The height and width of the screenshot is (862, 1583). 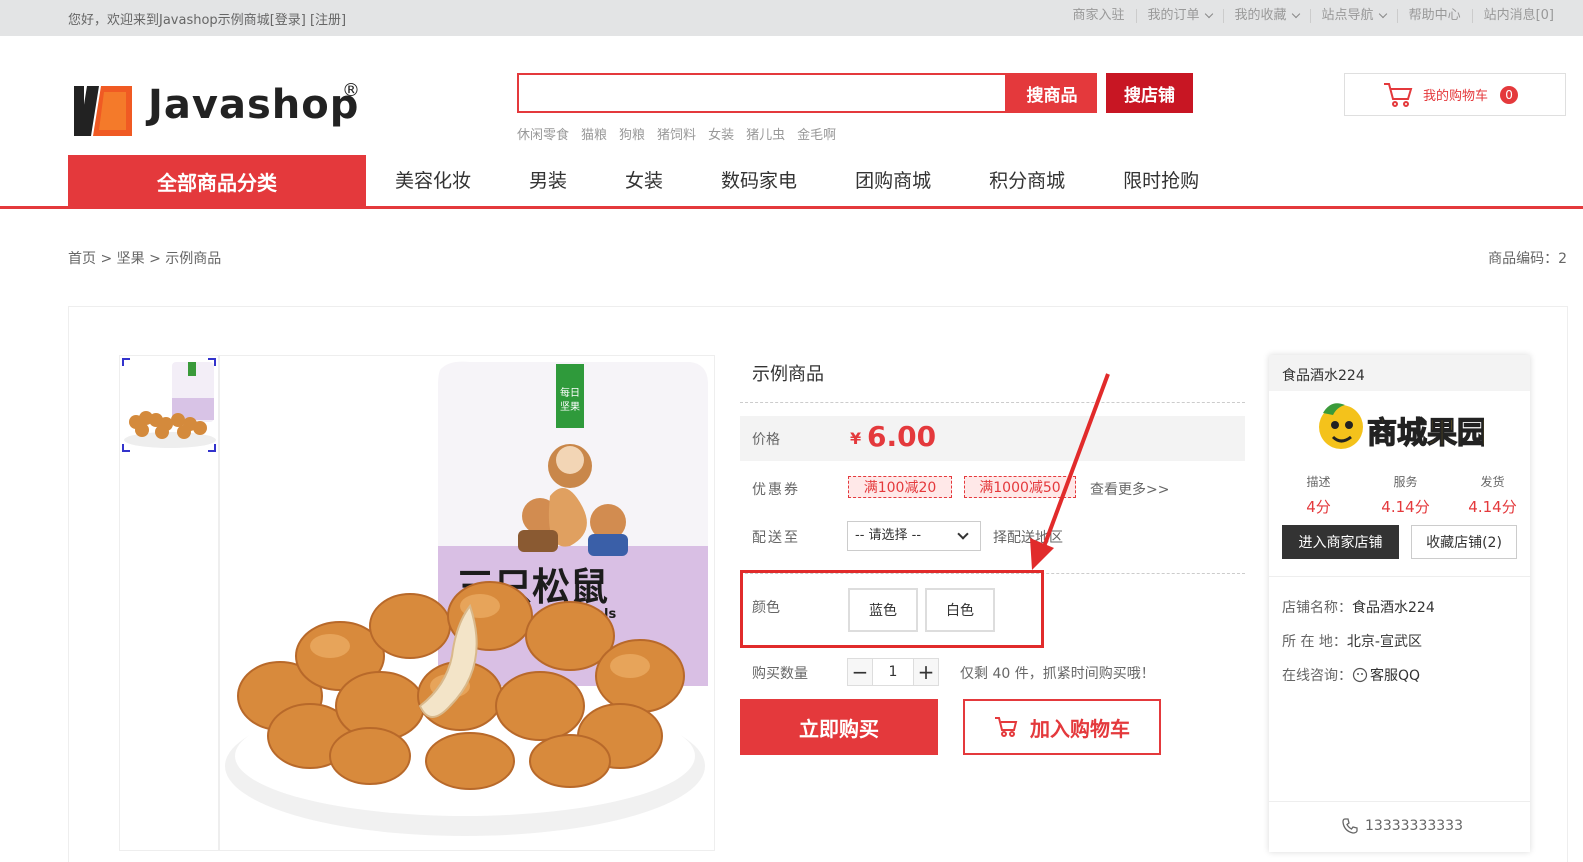 I want to click on annotation-arrow-icon, so click(x=1070, y=471).